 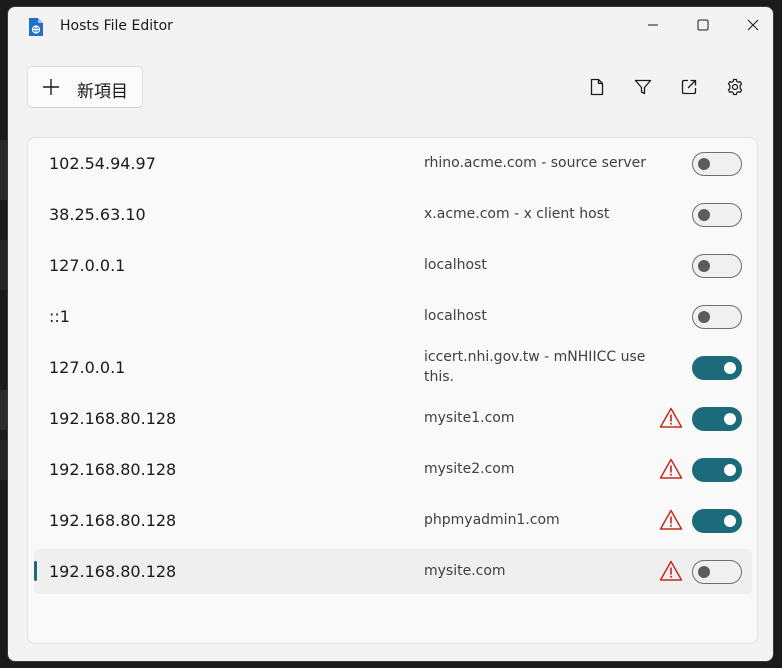 I want to click on entry-hosts: mysite.com, so click(x=465, y=571).